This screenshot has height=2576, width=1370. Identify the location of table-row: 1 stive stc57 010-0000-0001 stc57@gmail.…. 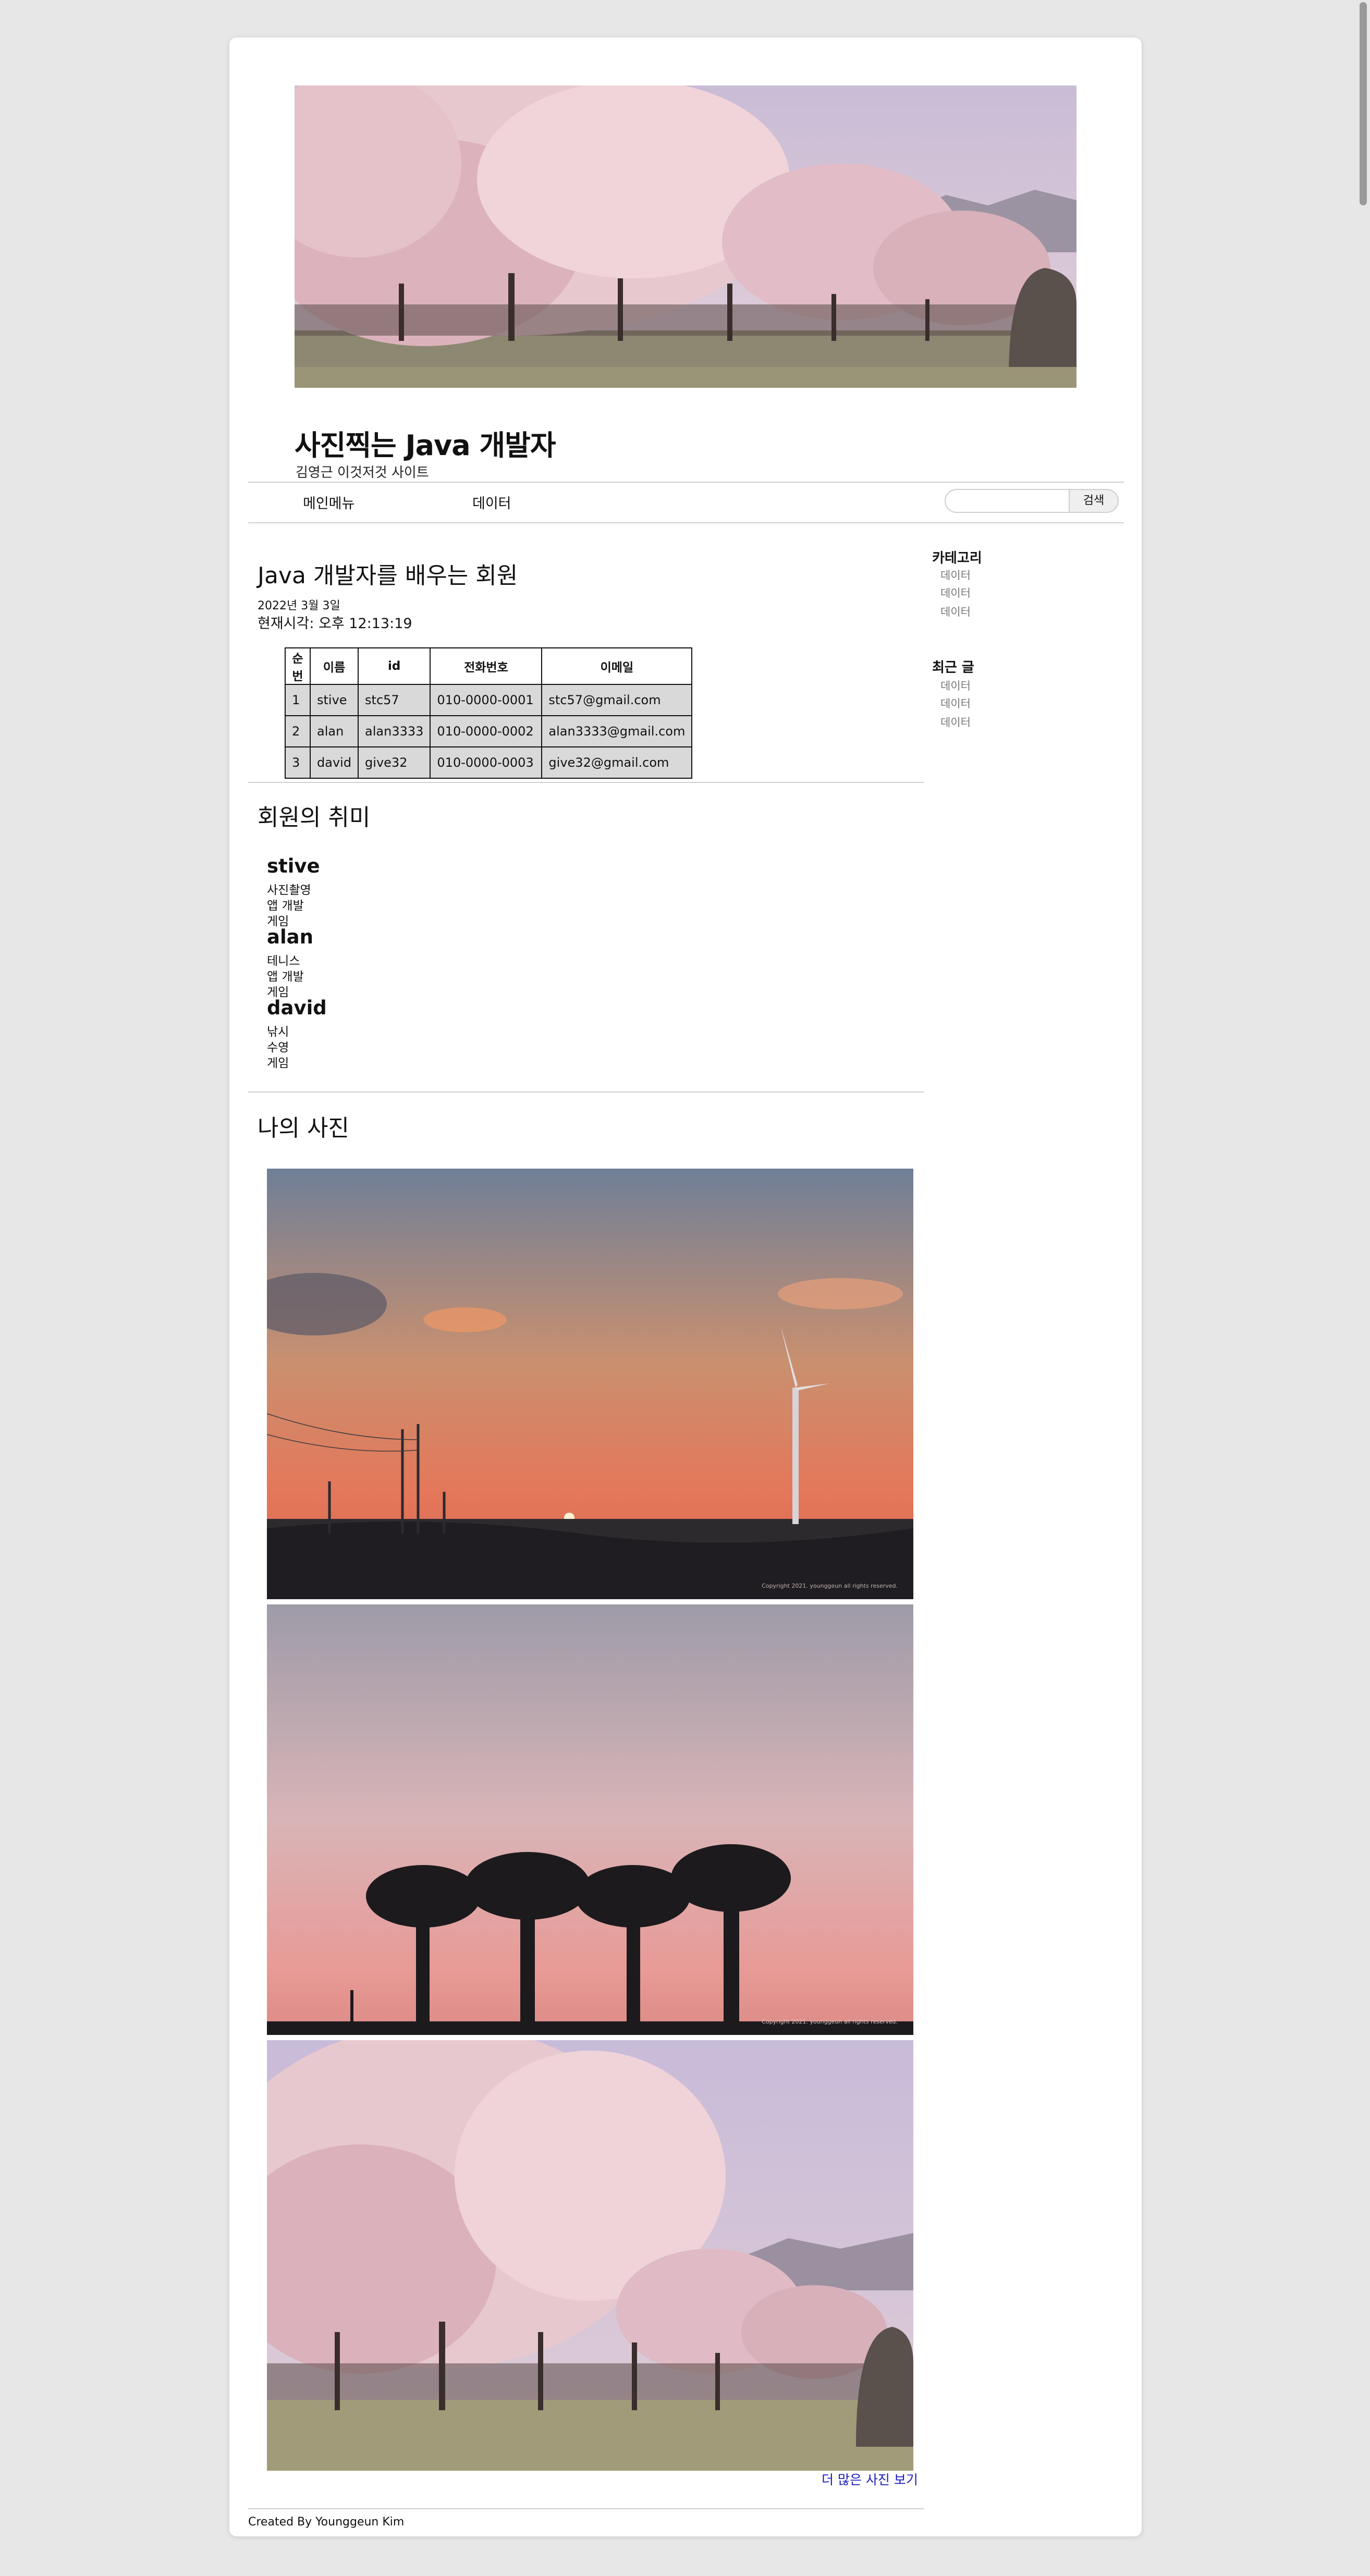
(489, 700).